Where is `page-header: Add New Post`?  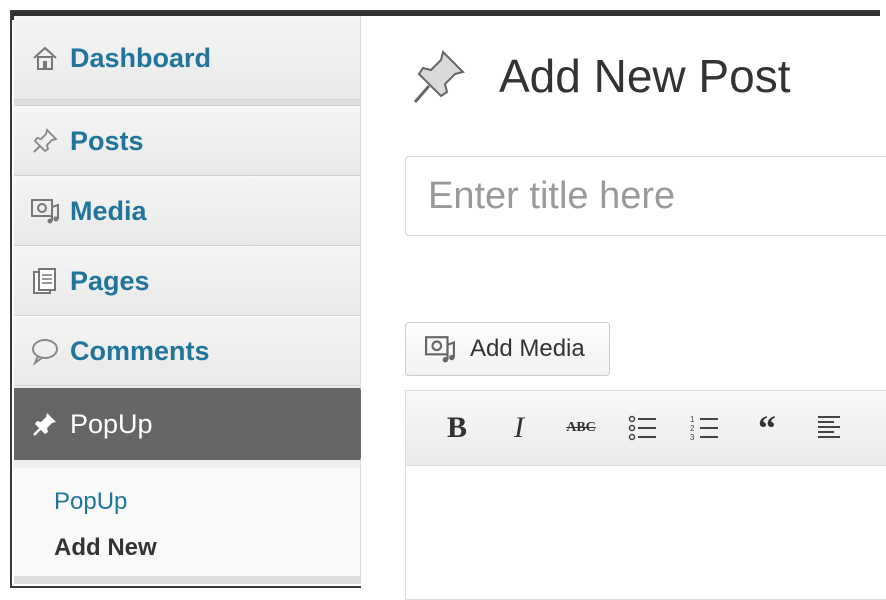 page-header: Add New Post is located at coordinates (599, 76).